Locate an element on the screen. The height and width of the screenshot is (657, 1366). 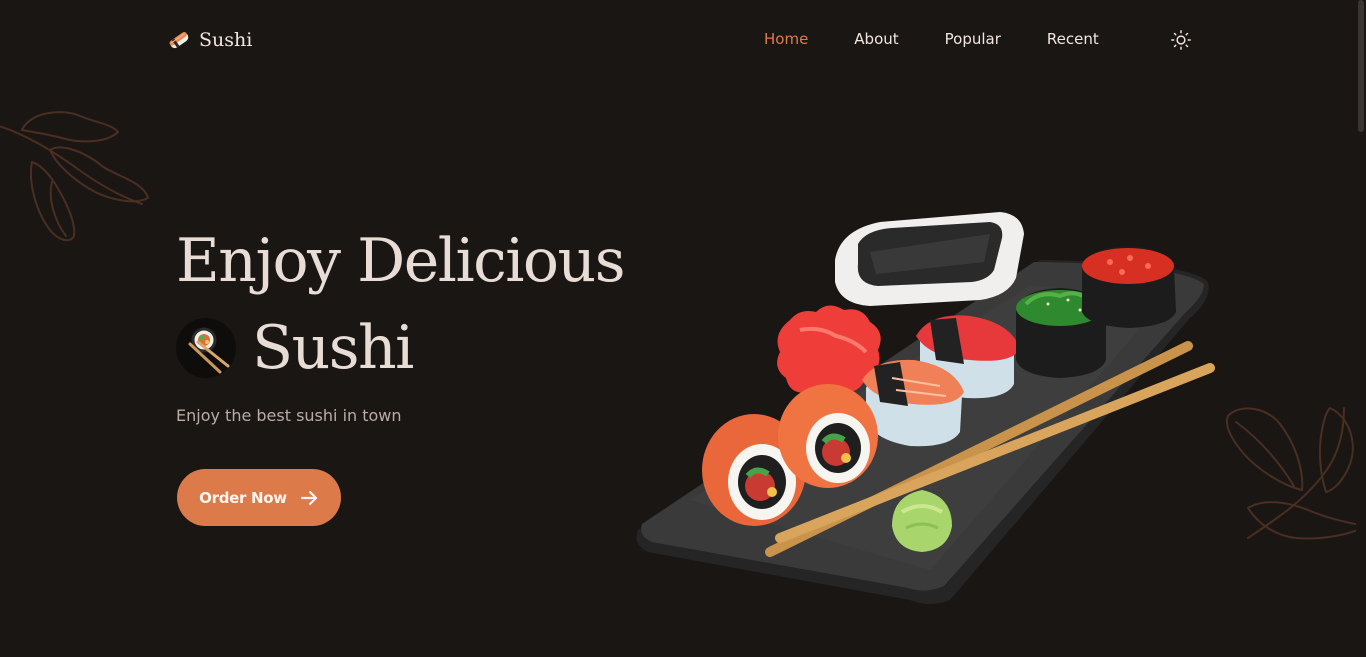
logo-link: Sushi is located at coordinates (208, 40).